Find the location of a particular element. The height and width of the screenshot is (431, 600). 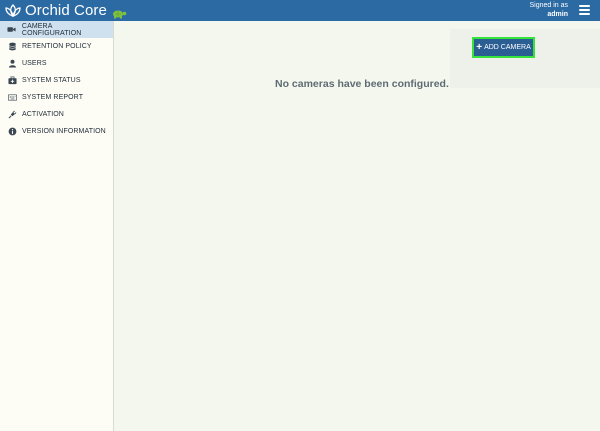

sidebar-item-label: VERSION INFORMATION is located at coordinates (64, 131).